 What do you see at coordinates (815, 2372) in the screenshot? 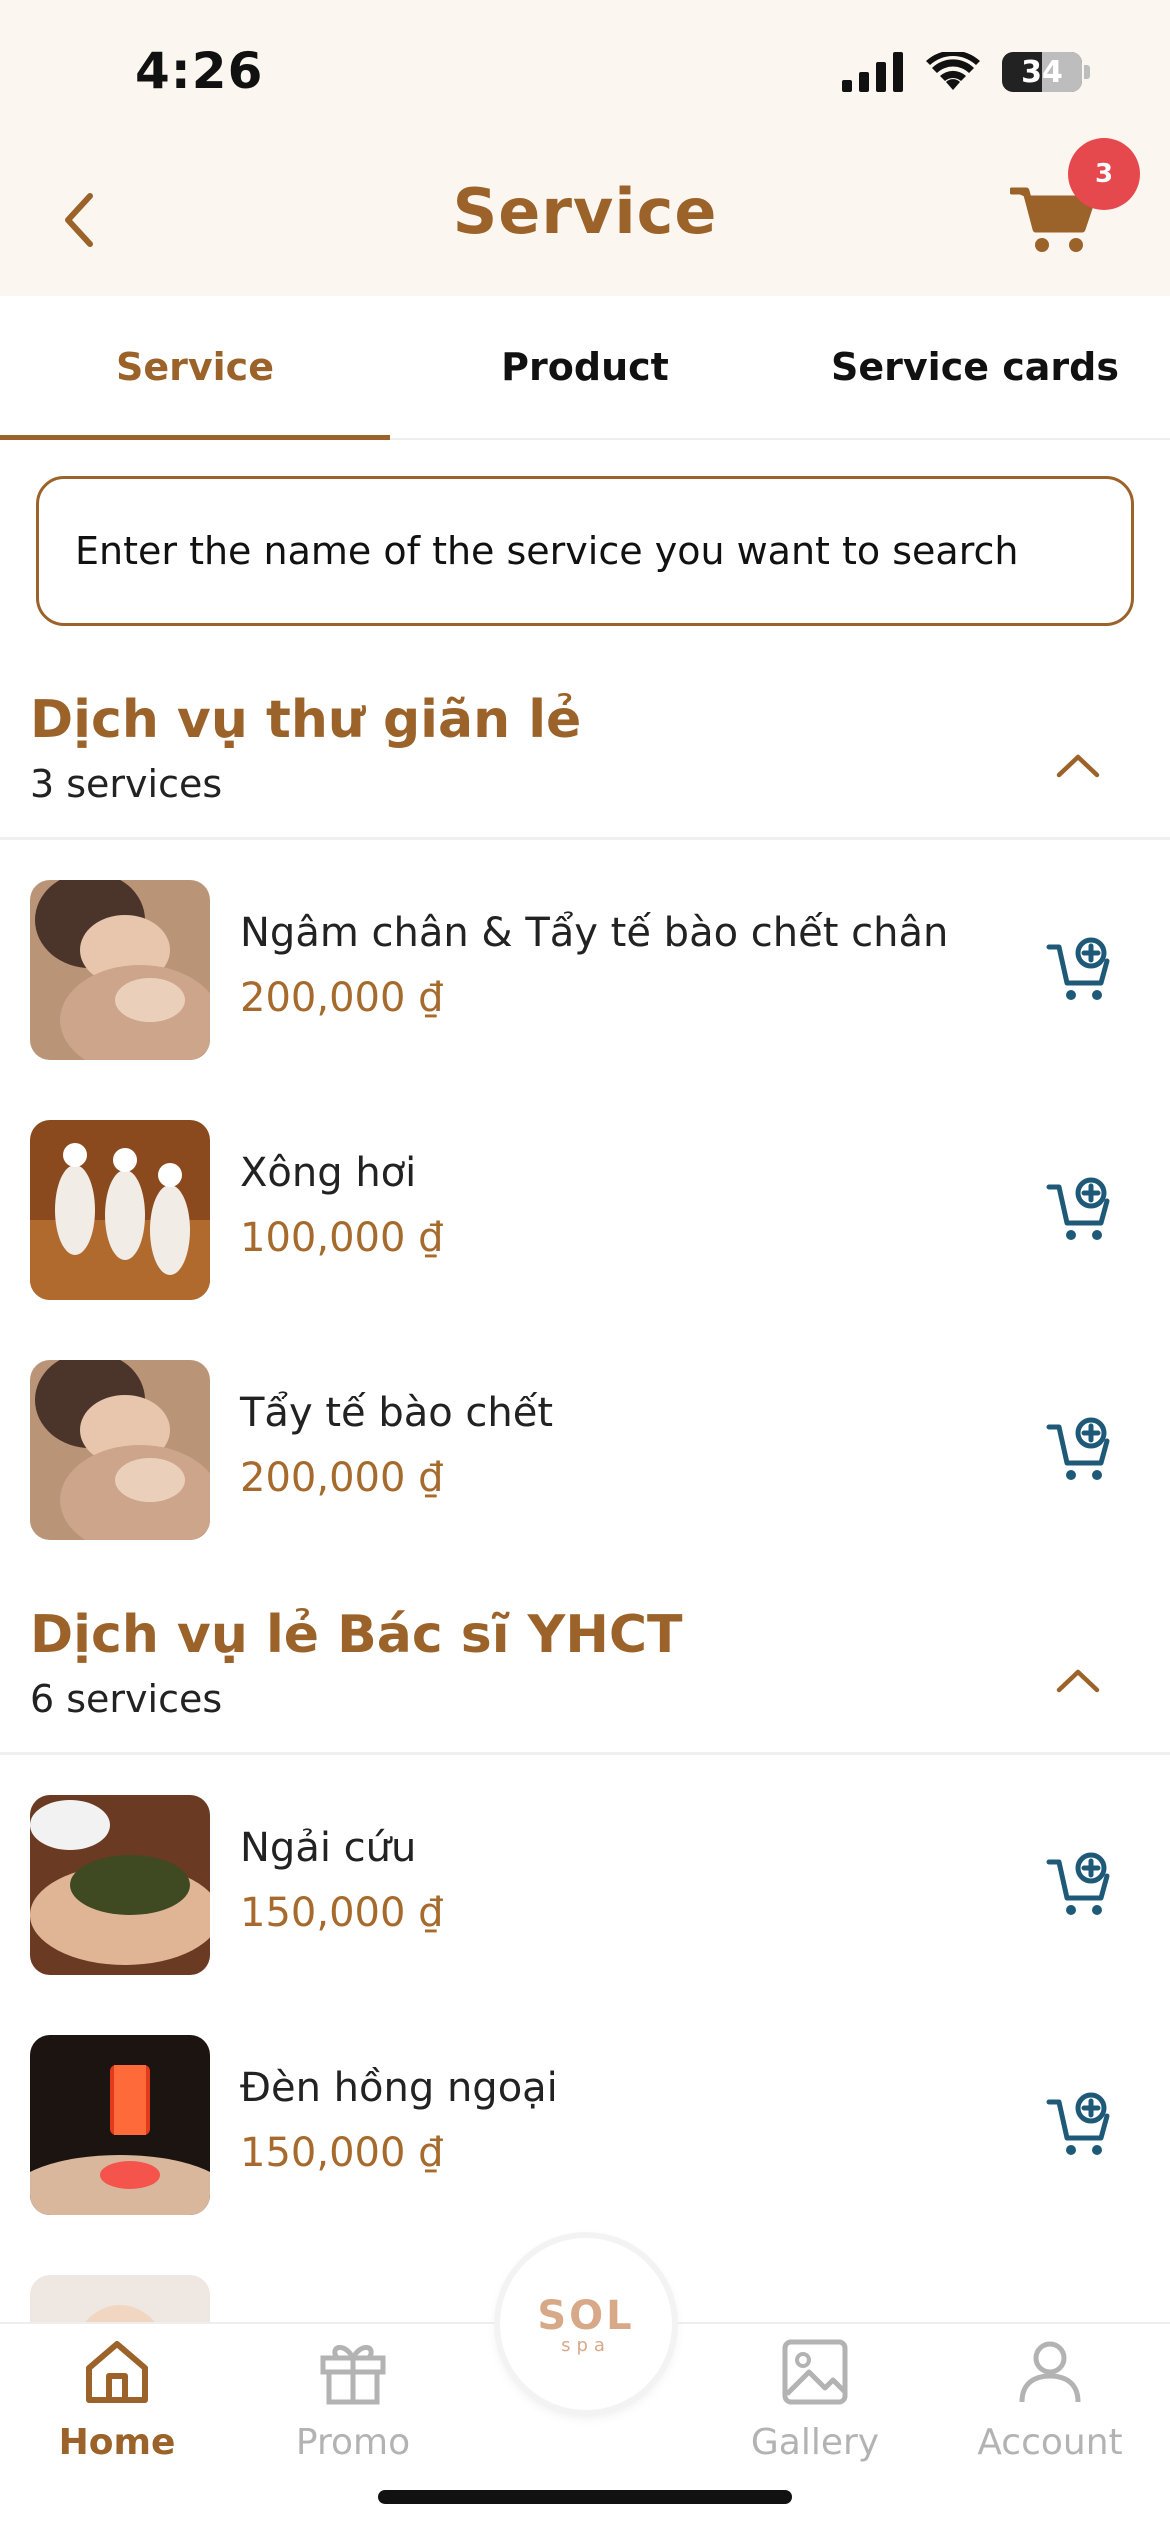
I see `image-icon` at bounding box center [815, 2372].